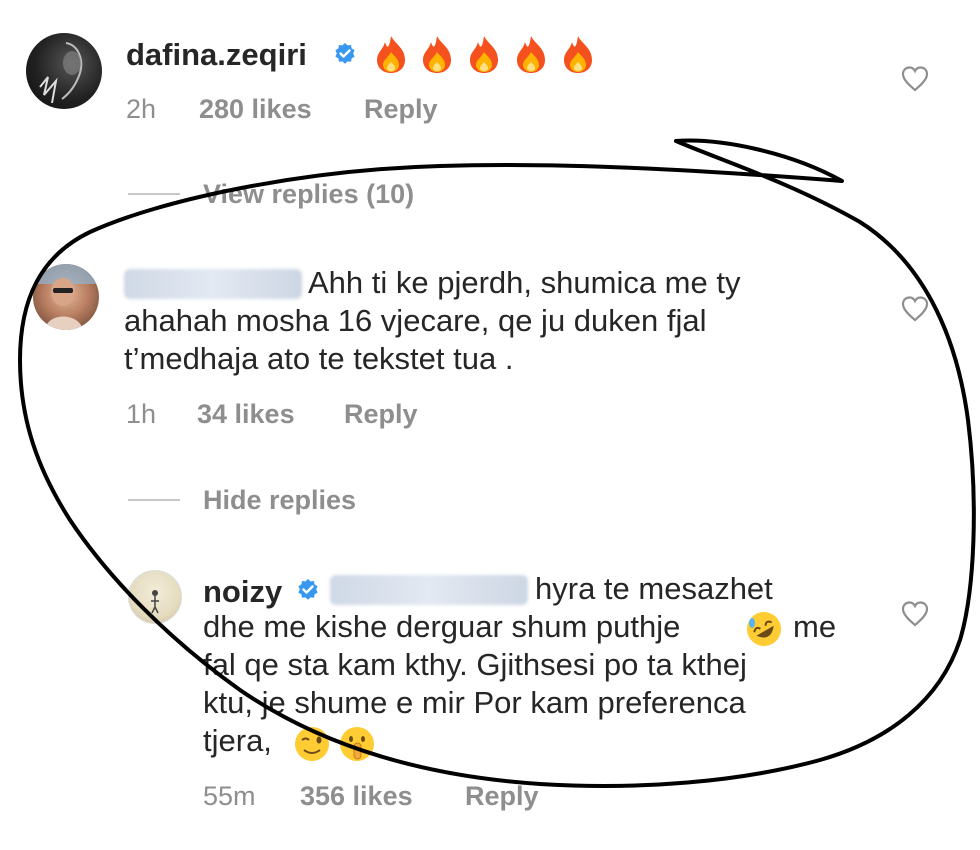  I want to click on comment-text-line: tjera,, so click(237, 740).